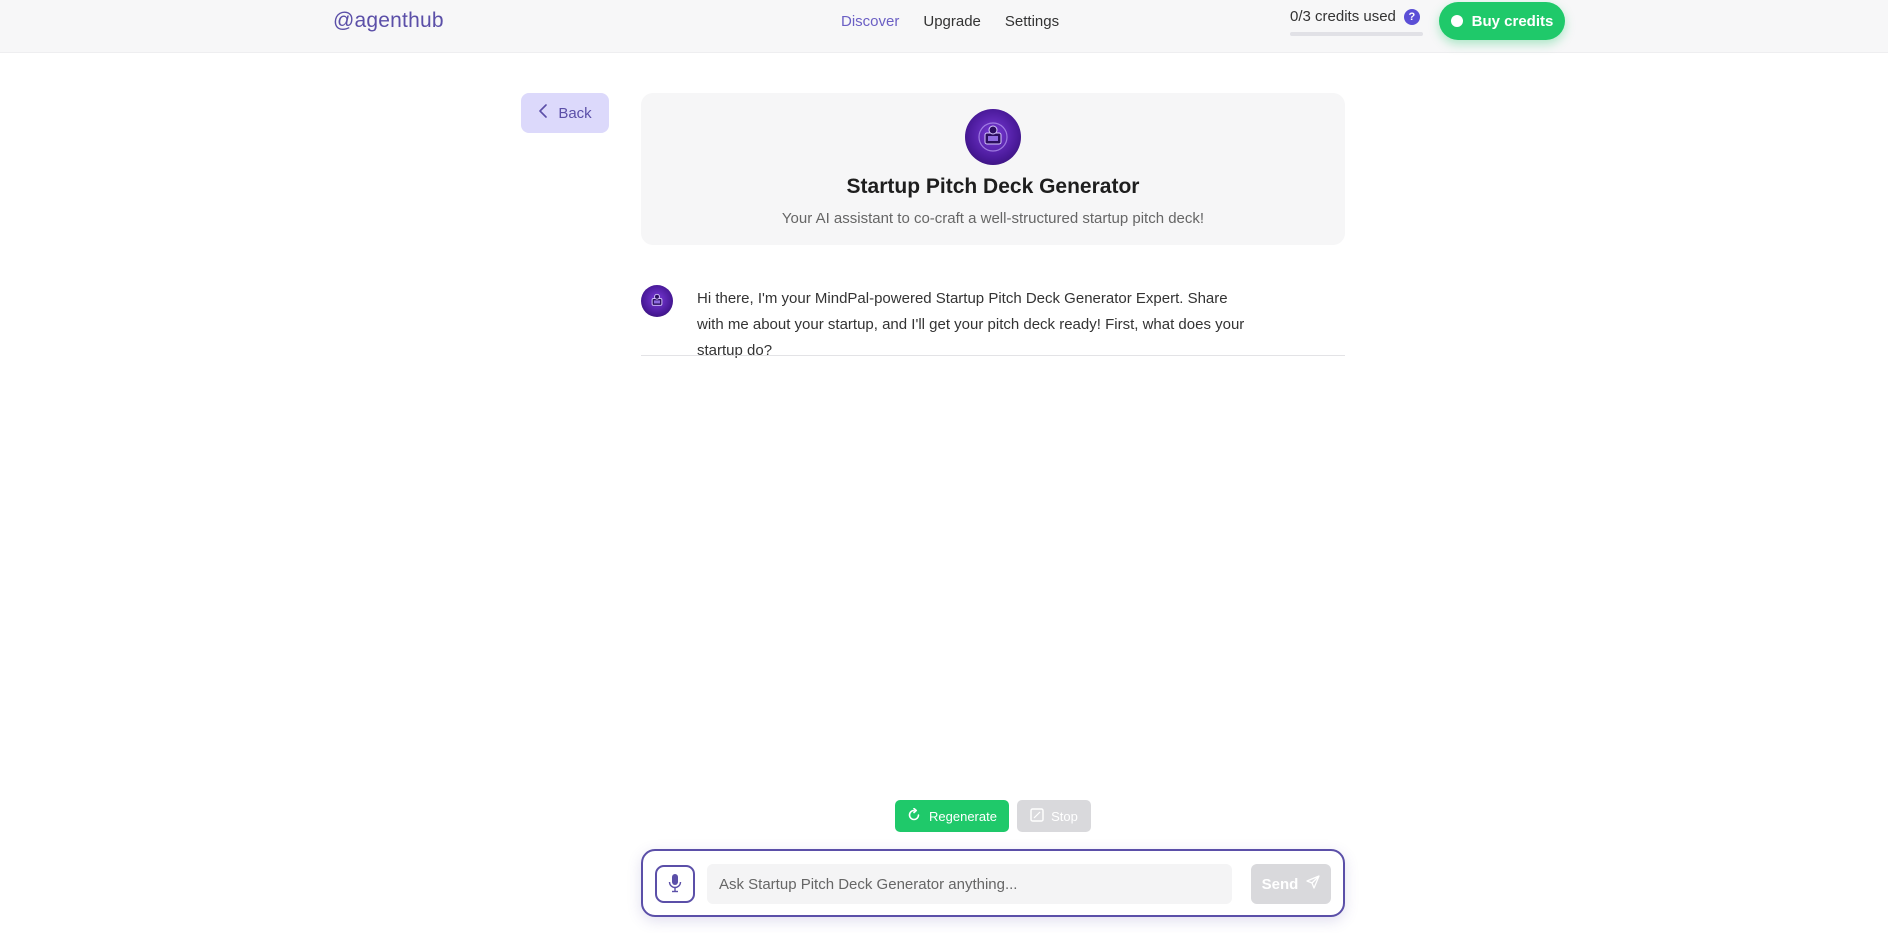  Describe the element at coordinates (870, 21) in the screenshot. I see `nav-discover: Discover` at that location.